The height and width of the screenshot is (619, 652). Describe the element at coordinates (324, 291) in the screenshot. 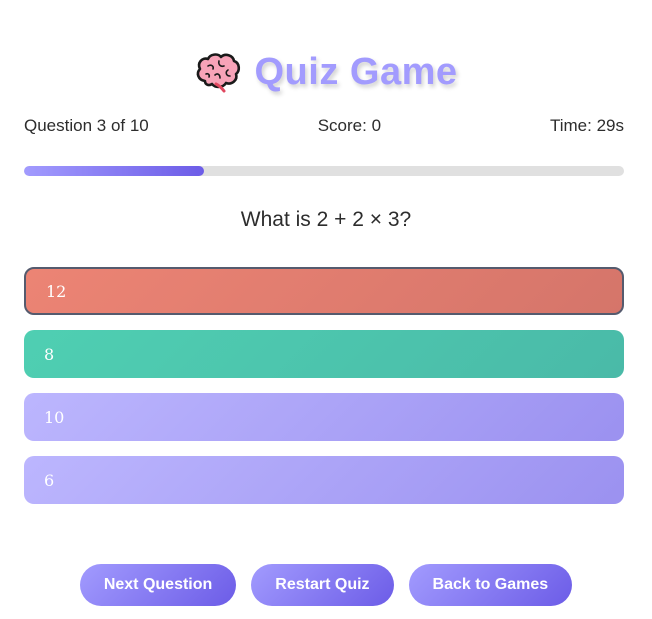

I see `answer-option-1: 12` at that location.